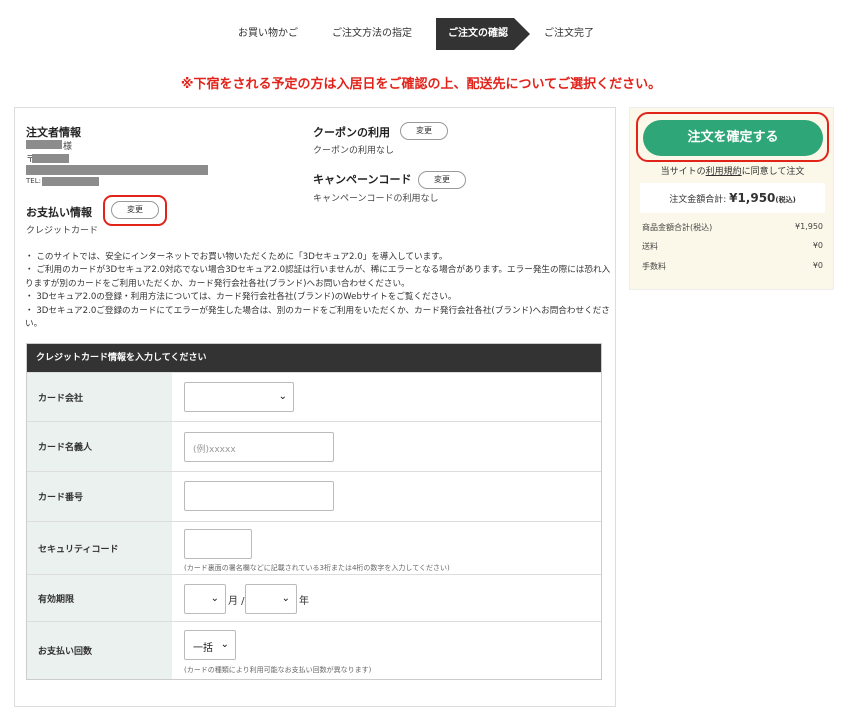 This screenshot has height=713, width=842. I want to click on card-holder-label: カード名義人, so click(99, 446).